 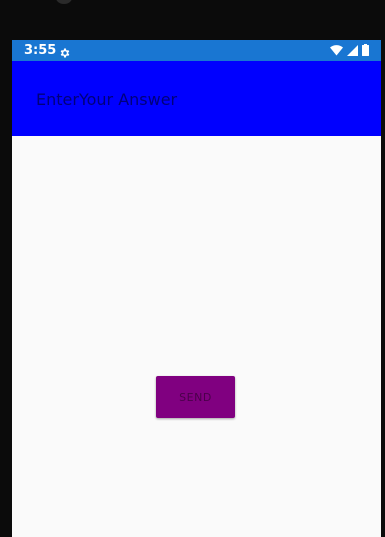 I want to click on app-bar: EnterYour Answer, so click(x=196, y=98).